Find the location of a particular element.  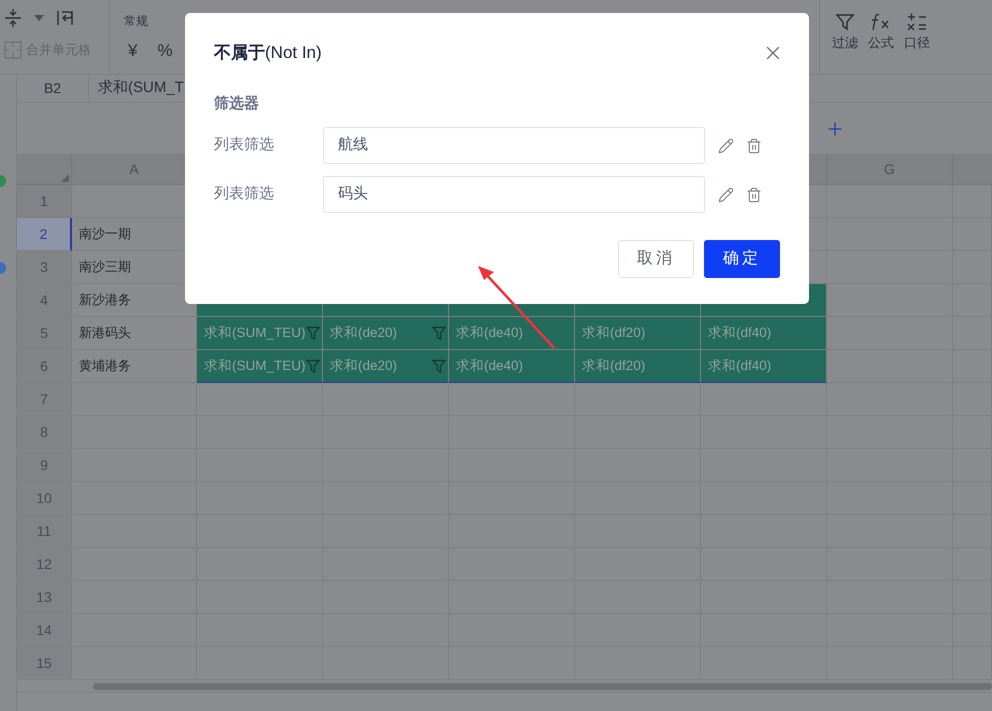

row-header: 5 is located at coordinates (44, 333).